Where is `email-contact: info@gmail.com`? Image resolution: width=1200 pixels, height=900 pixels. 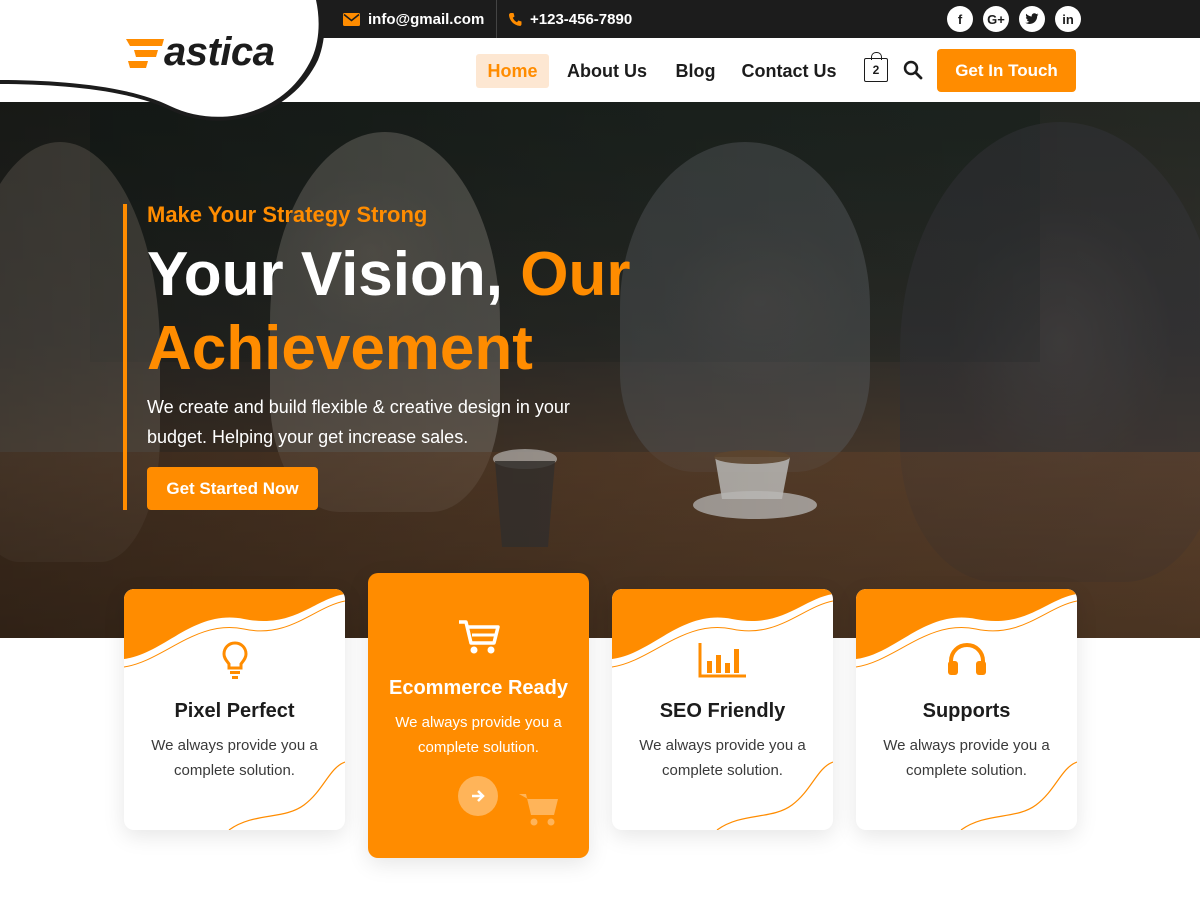
email-contact: info@gmail.com is located at coordinates (413, 19).